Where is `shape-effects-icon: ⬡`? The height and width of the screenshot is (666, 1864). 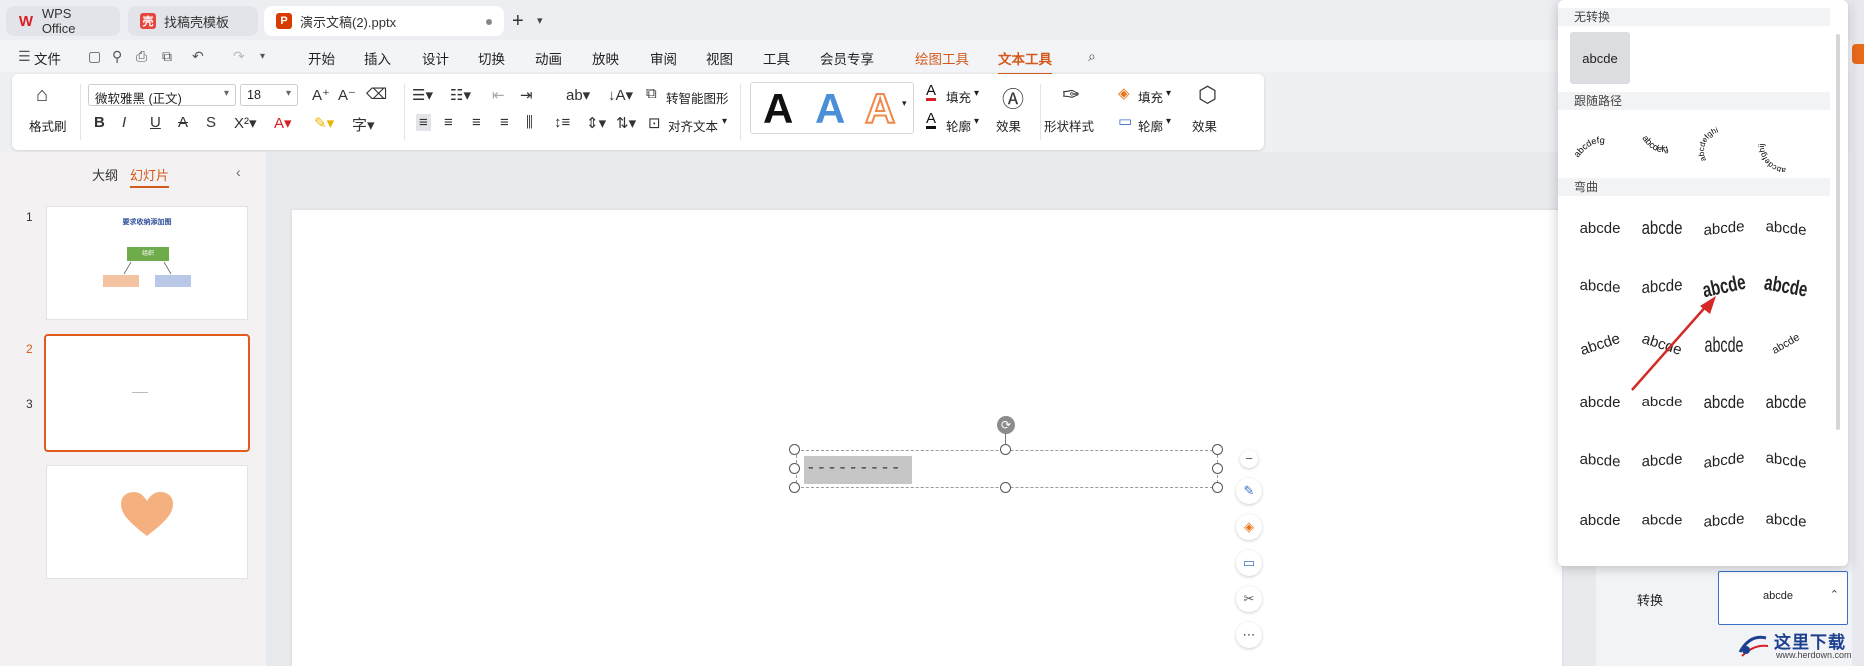 shape-effects-icon: ⬡ is located at coordinates (1207, 95).